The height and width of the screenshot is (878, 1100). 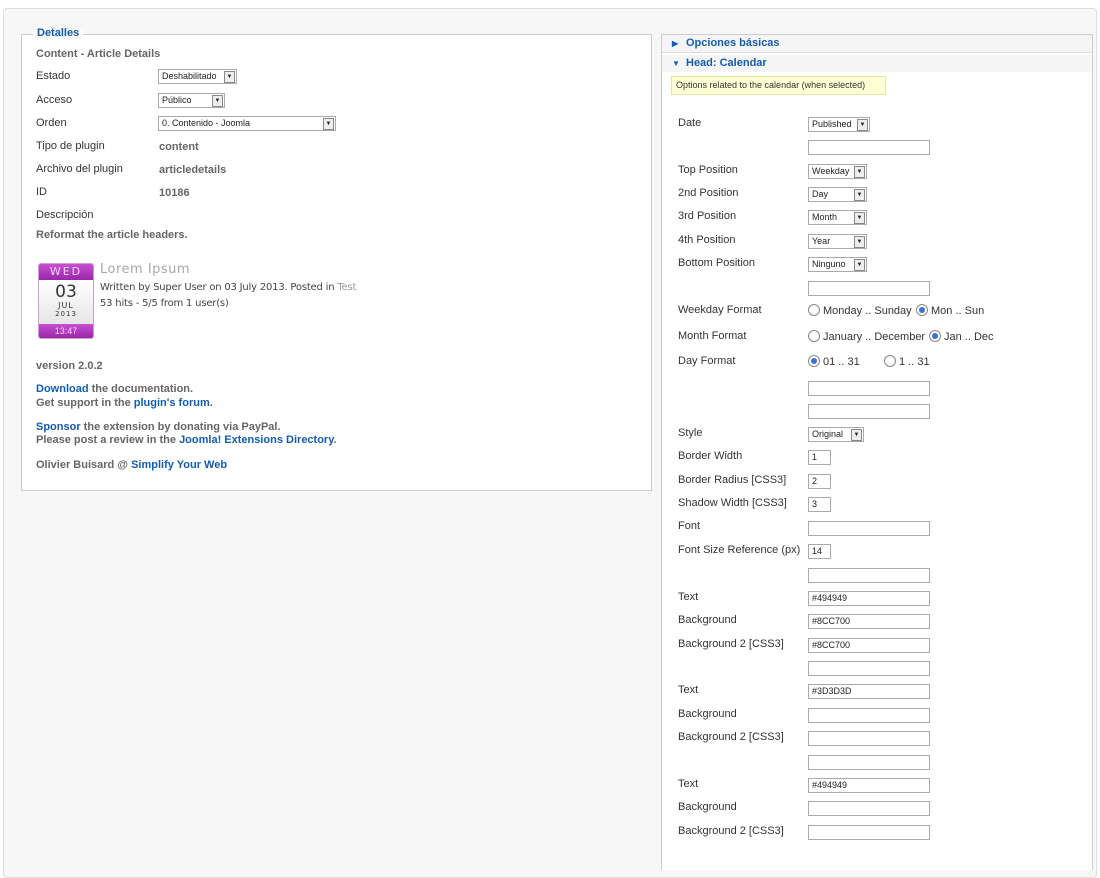 I want to click on date-label: Date, so click(x=690, y=123).